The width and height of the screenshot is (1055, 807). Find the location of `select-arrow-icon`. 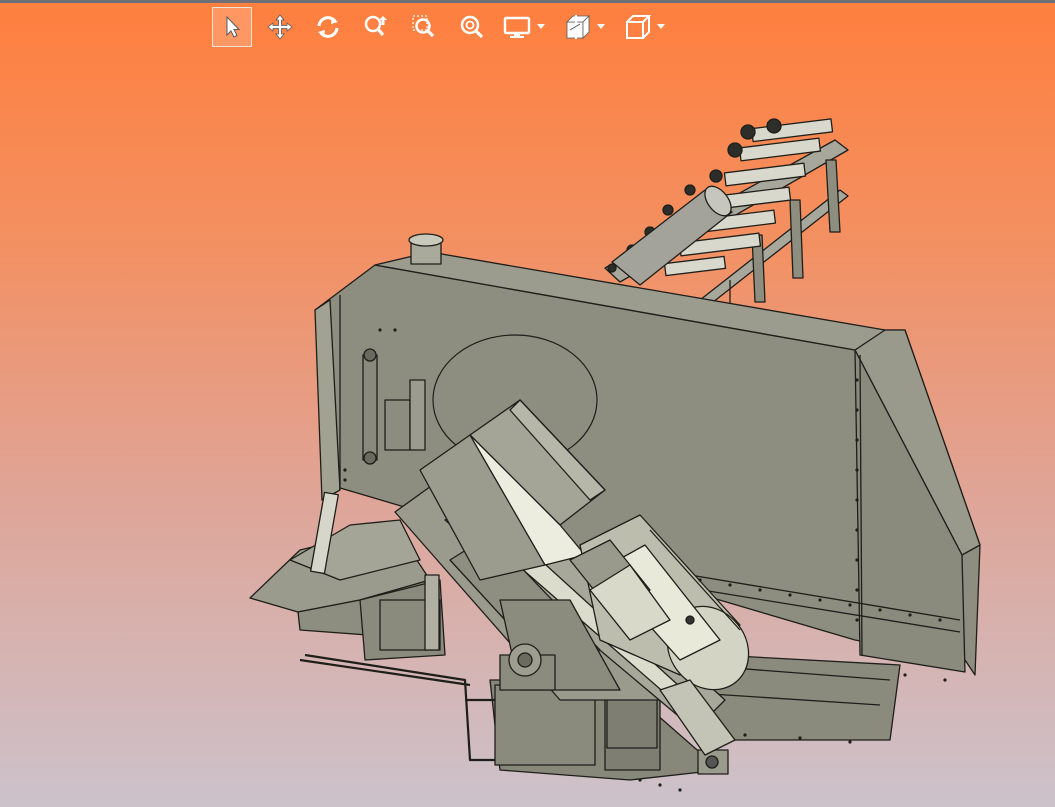

select-arrow-icon is located at coordinates (233, 26).